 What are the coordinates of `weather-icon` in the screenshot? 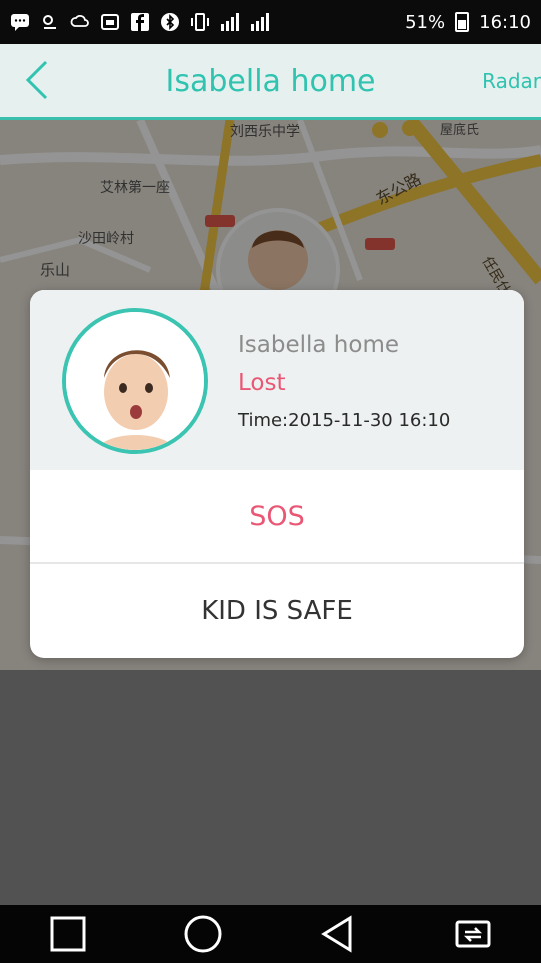 It's located at (50, 22).